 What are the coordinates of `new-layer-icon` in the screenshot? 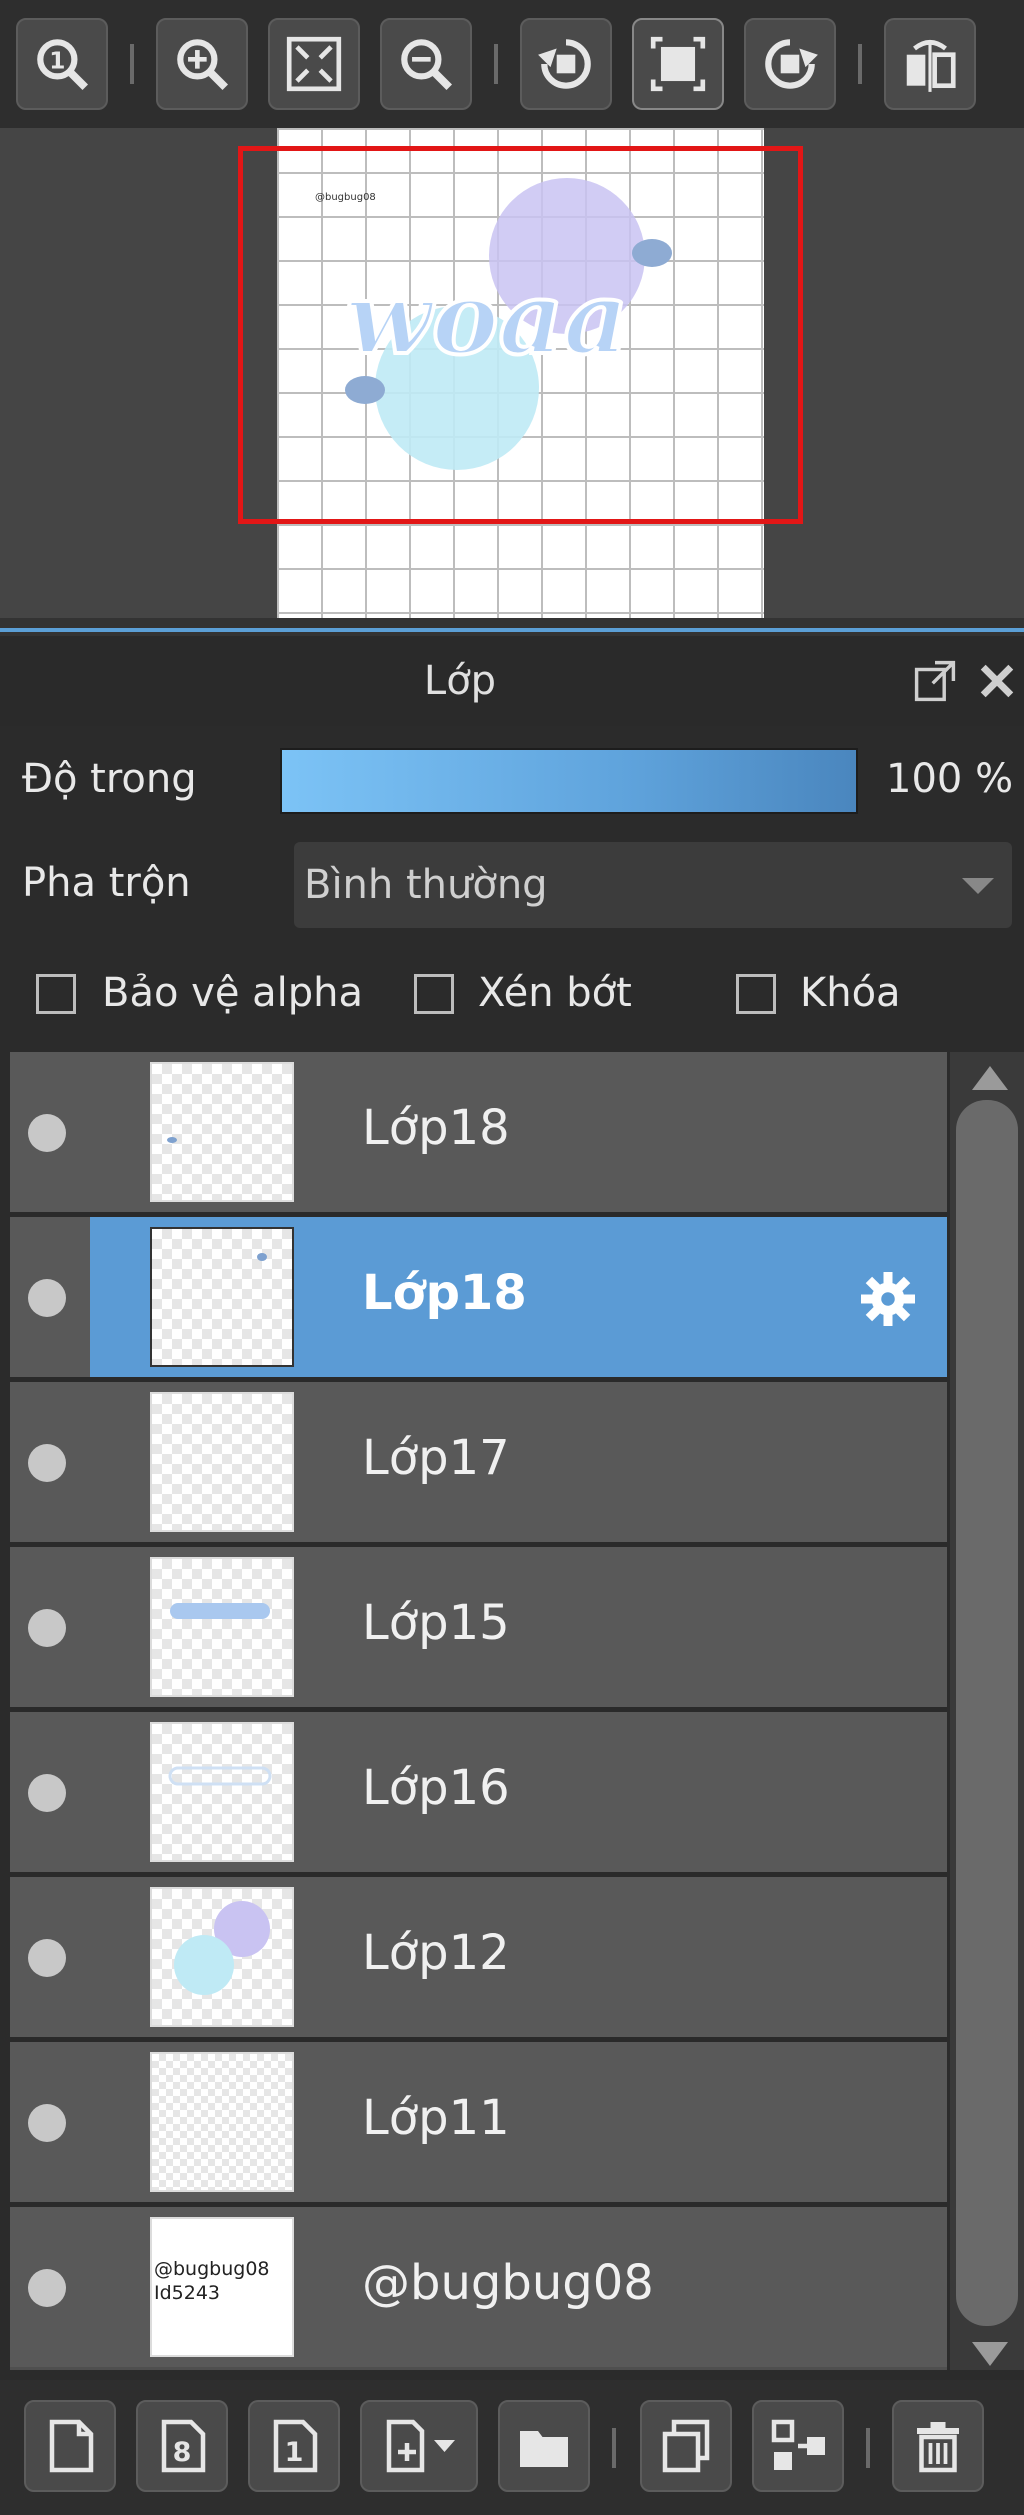 It's located at (71, 2446).